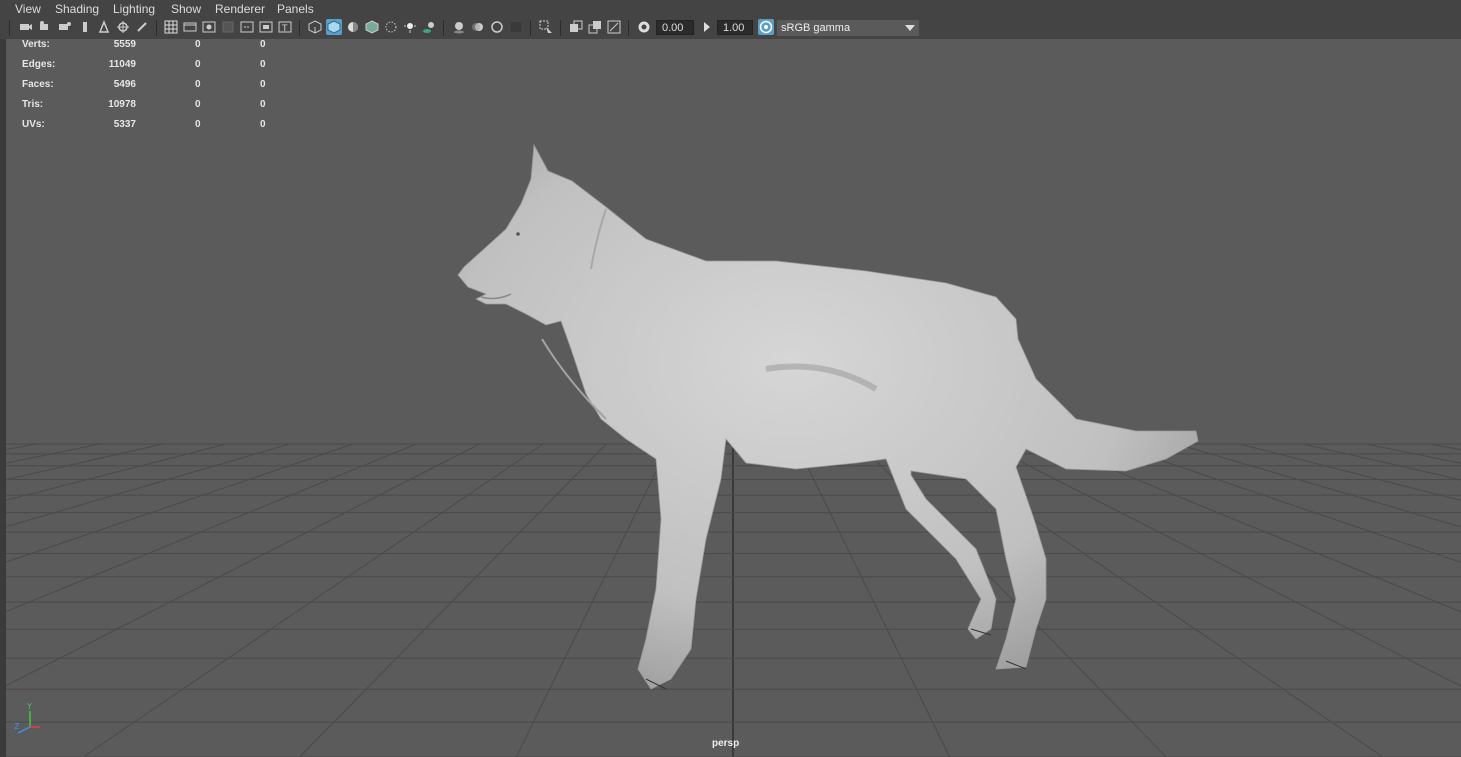  What do you see at coordinates (124, 124) in the screenshot?
I see `hud-value-total: 5337` at bounding box center [124, 124].